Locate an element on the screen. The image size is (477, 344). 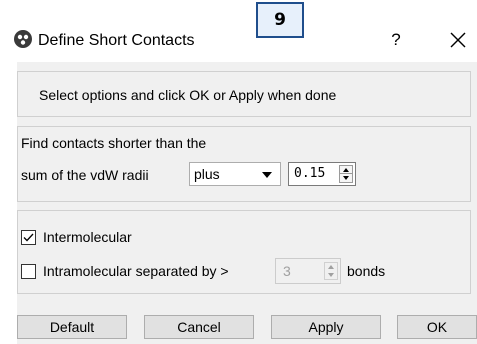
intramolecular-label: Intramolecular separated by > is located at coordinates (136, 271).